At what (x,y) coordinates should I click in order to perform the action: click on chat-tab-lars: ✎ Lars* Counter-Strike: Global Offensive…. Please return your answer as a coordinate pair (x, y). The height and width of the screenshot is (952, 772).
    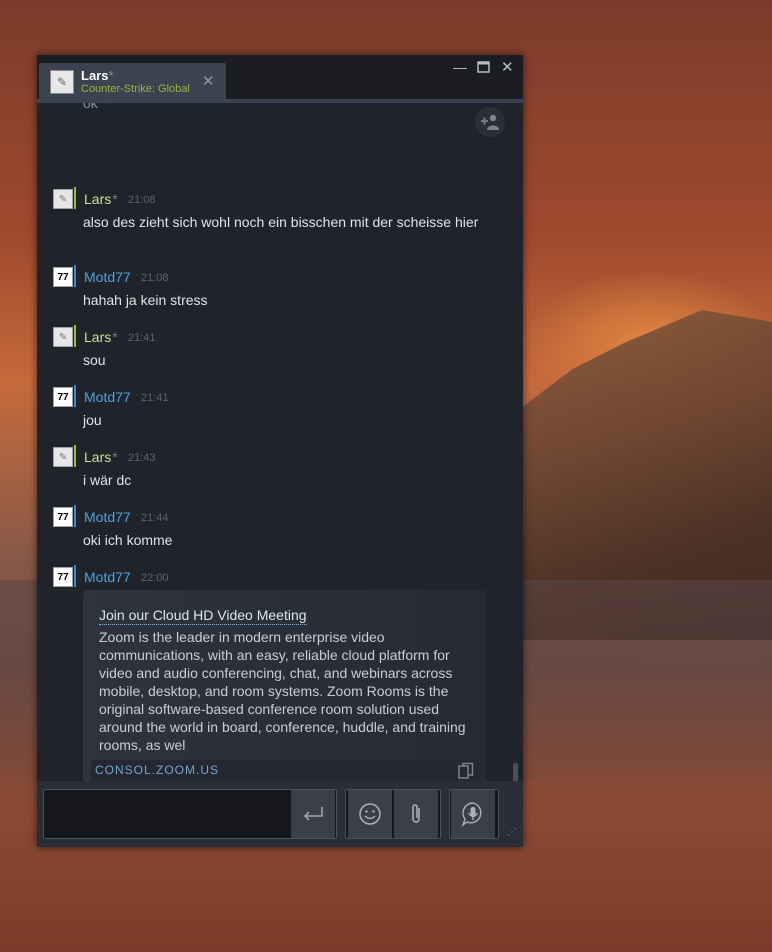
    Looking at the image, I should click on (132, 82).